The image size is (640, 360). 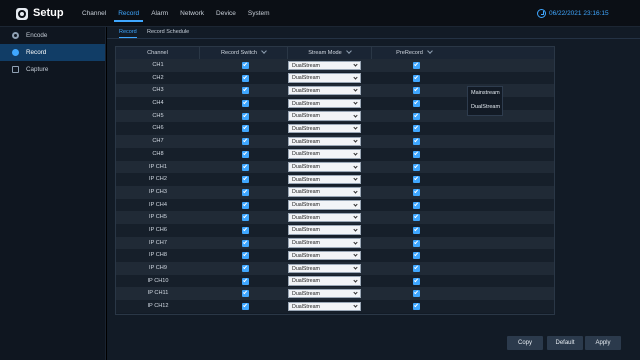 I want to click on menu-device: Device, so click(x=226, y=11).